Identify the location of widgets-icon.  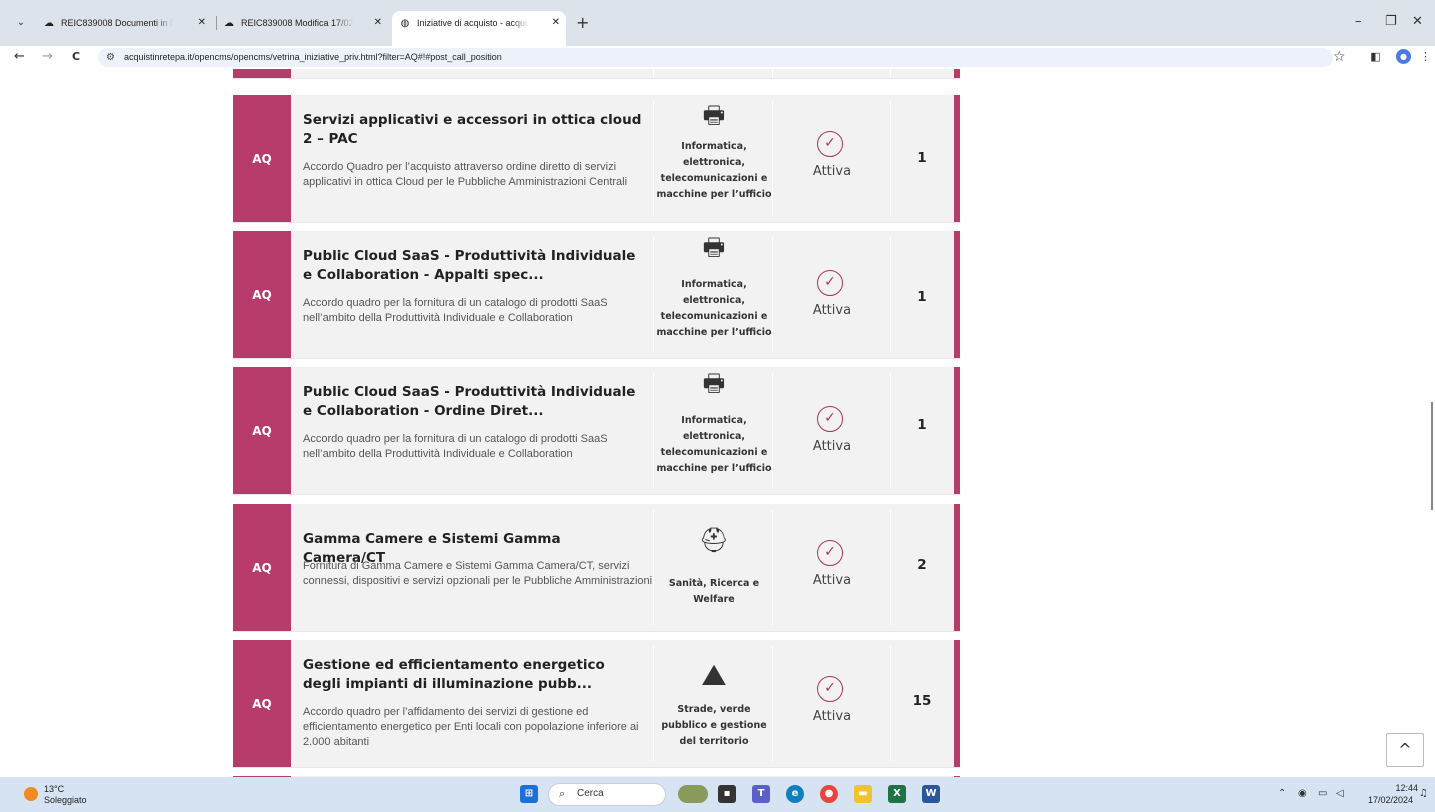
(693, 794).